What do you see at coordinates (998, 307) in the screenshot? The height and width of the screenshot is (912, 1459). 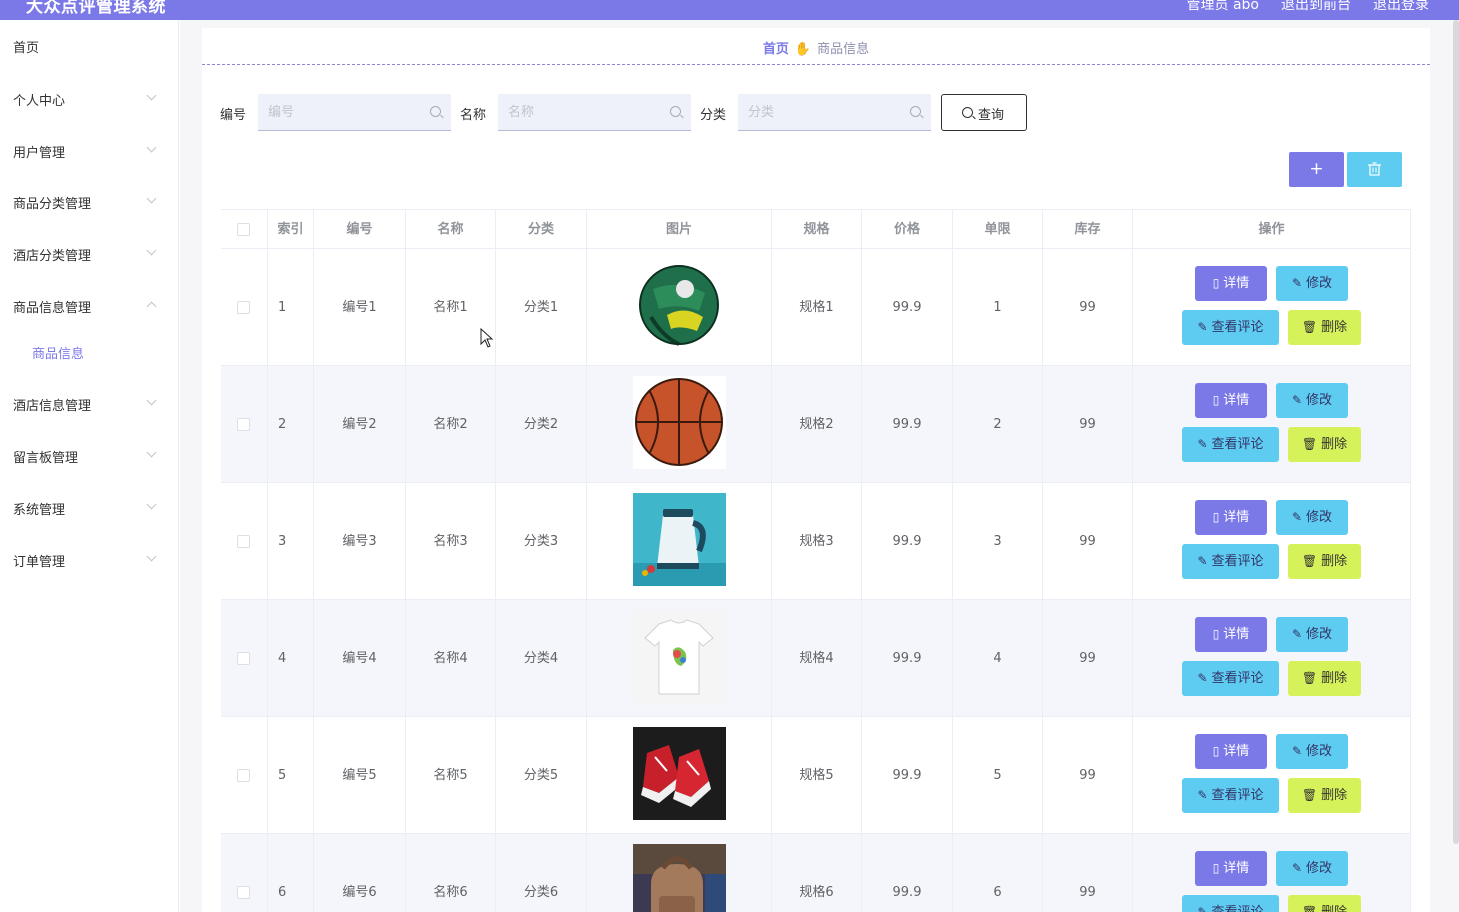 I see `cell-limit: 1` at bounding box center [998, 307].